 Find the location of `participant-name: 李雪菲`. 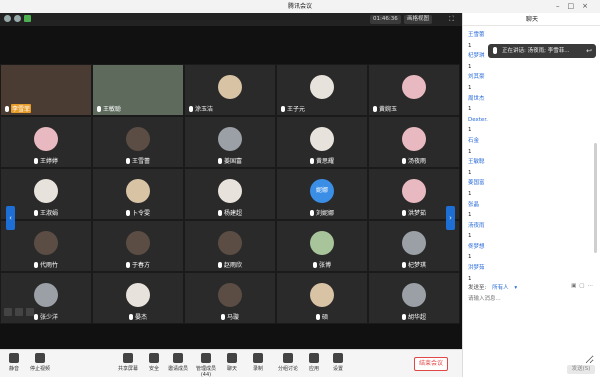

participant-name: 李雪菲 is located at coordinates (21, 108).